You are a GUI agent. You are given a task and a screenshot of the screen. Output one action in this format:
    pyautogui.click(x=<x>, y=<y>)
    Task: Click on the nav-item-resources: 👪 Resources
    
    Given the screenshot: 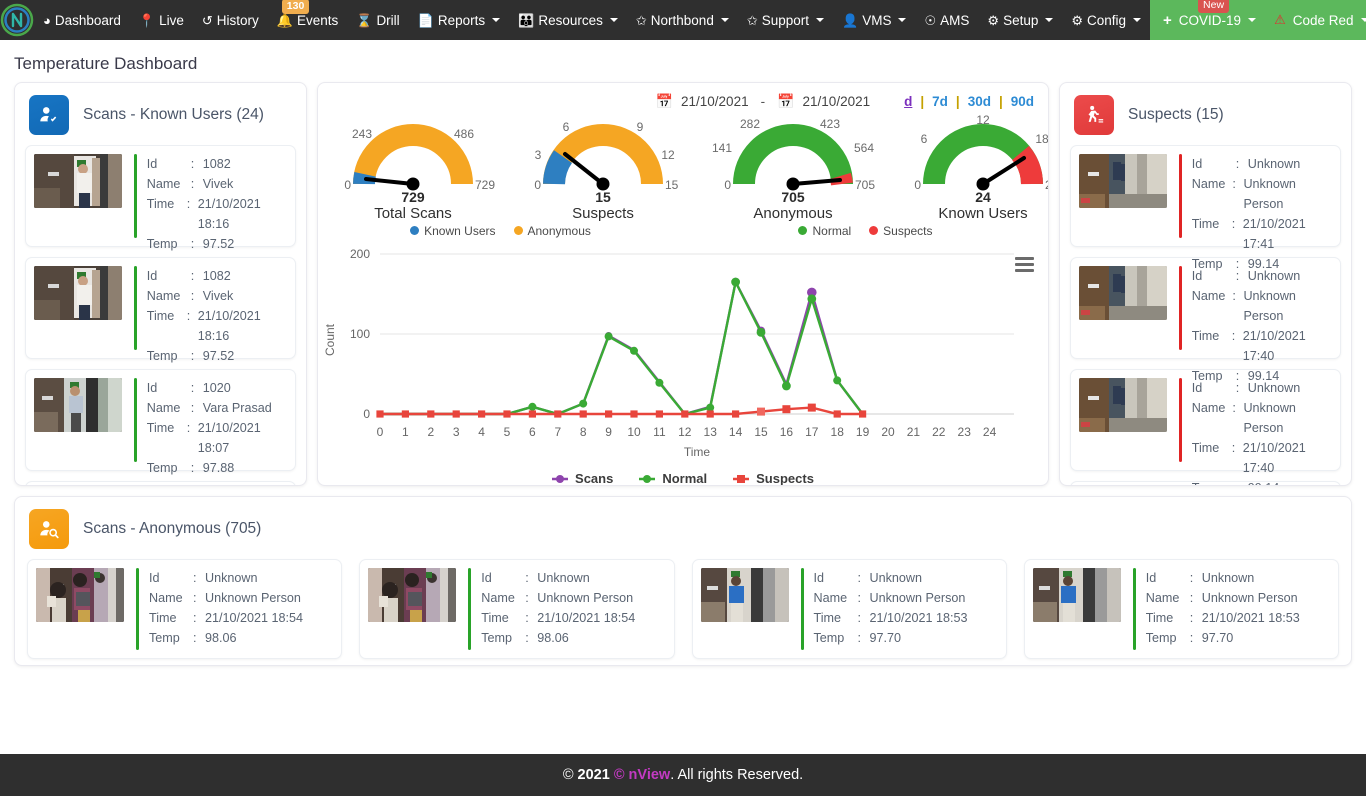 What is the action you would take?
    pyautogui.click(x=568, y=20)
    